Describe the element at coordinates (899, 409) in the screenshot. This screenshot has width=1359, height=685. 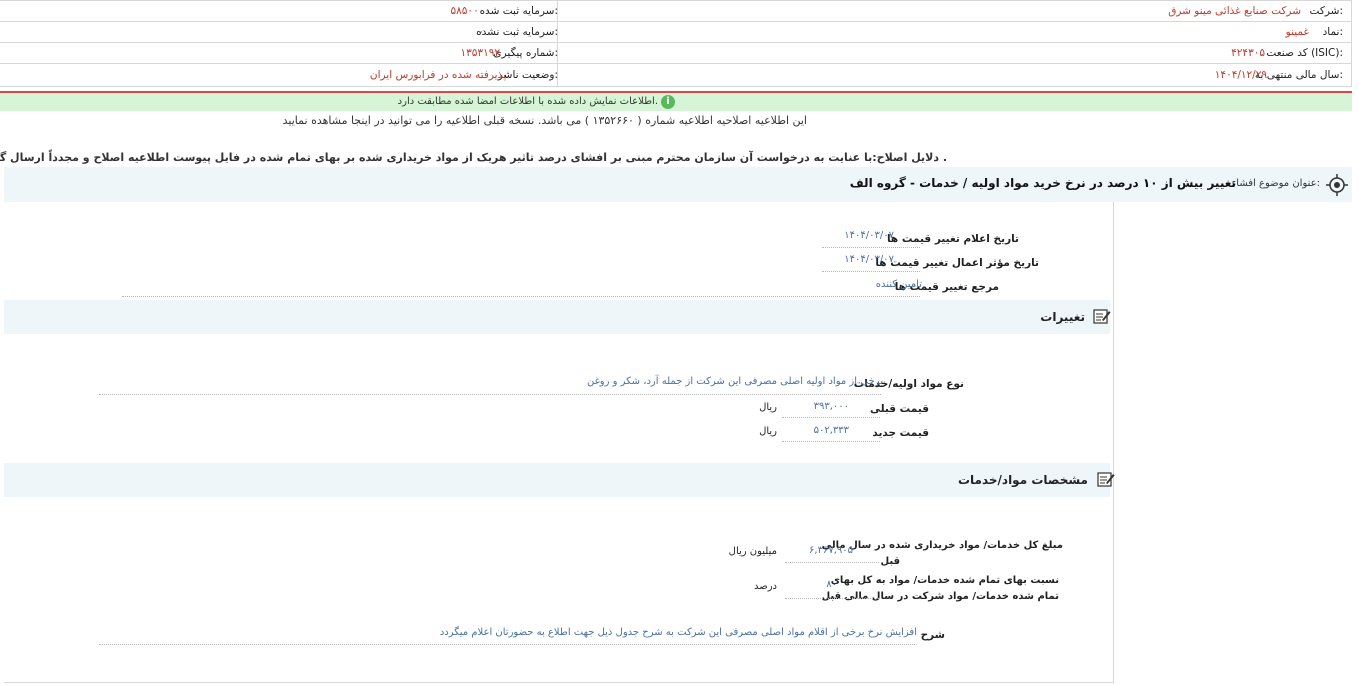
I see `old-price-label: قیمت قبلی` at that location.